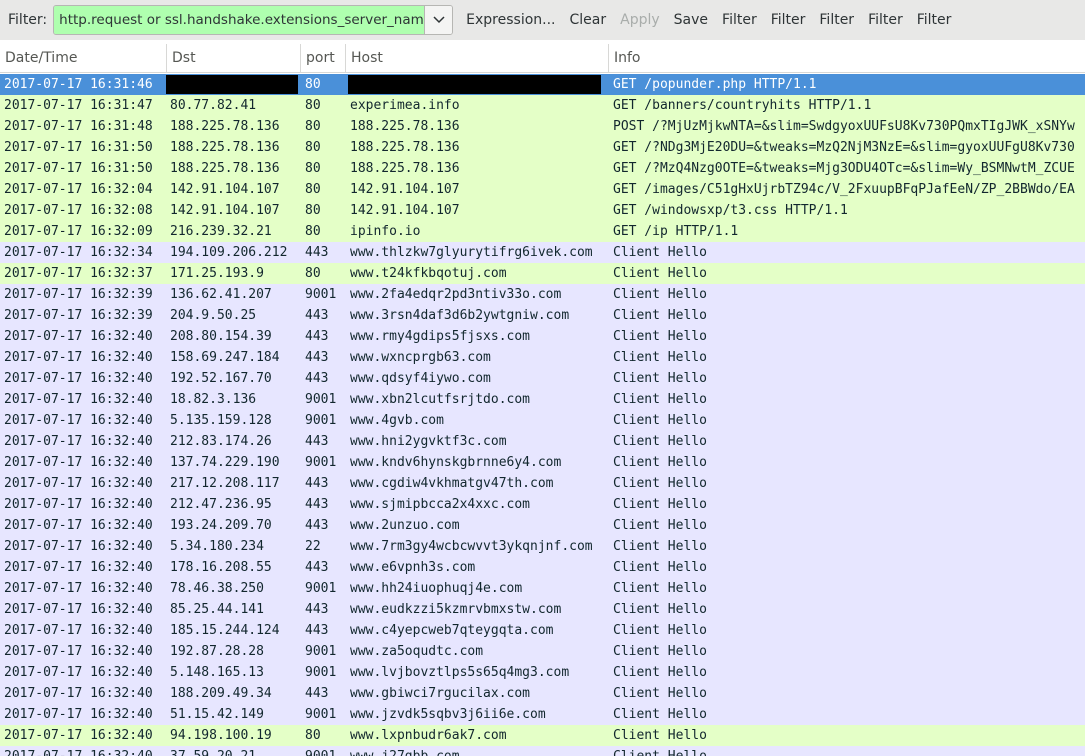  Describe the element at coordinates (438, 20) in the screenshot. I see `filter-history-dropdown-button` at that location.